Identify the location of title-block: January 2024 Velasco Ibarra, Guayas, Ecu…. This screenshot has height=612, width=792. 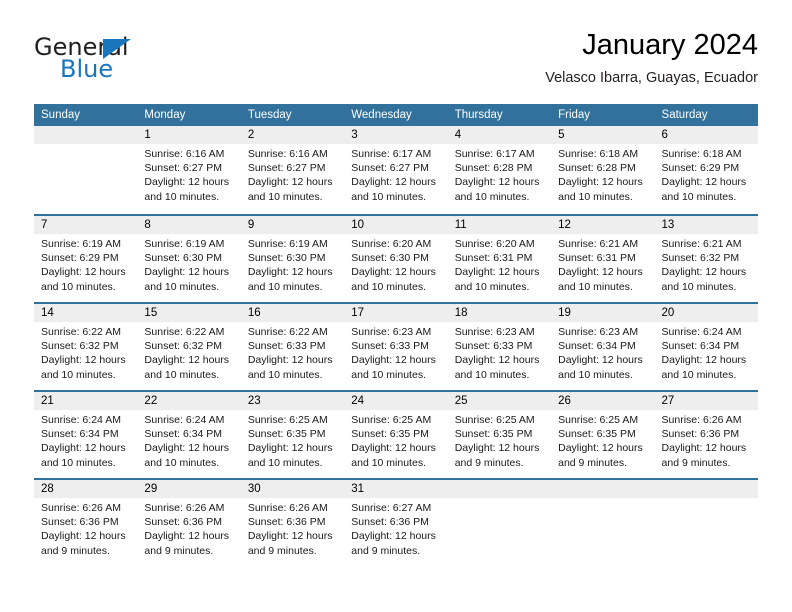
(651, 57).